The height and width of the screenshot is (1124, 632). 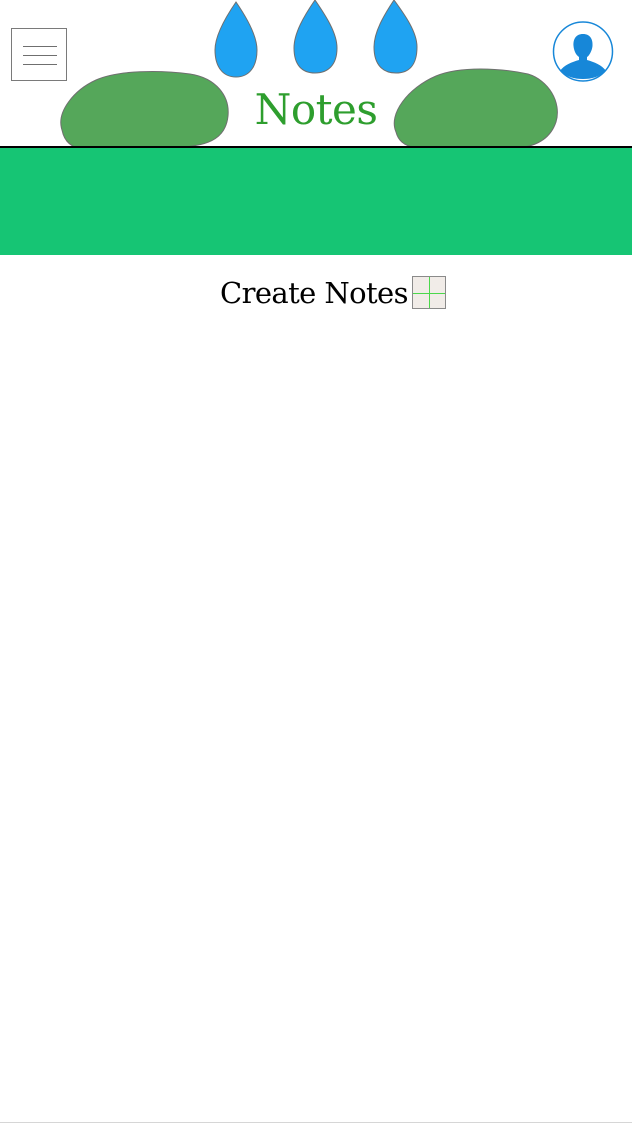 I want to click on profile-button, so click(x=583, y=51).